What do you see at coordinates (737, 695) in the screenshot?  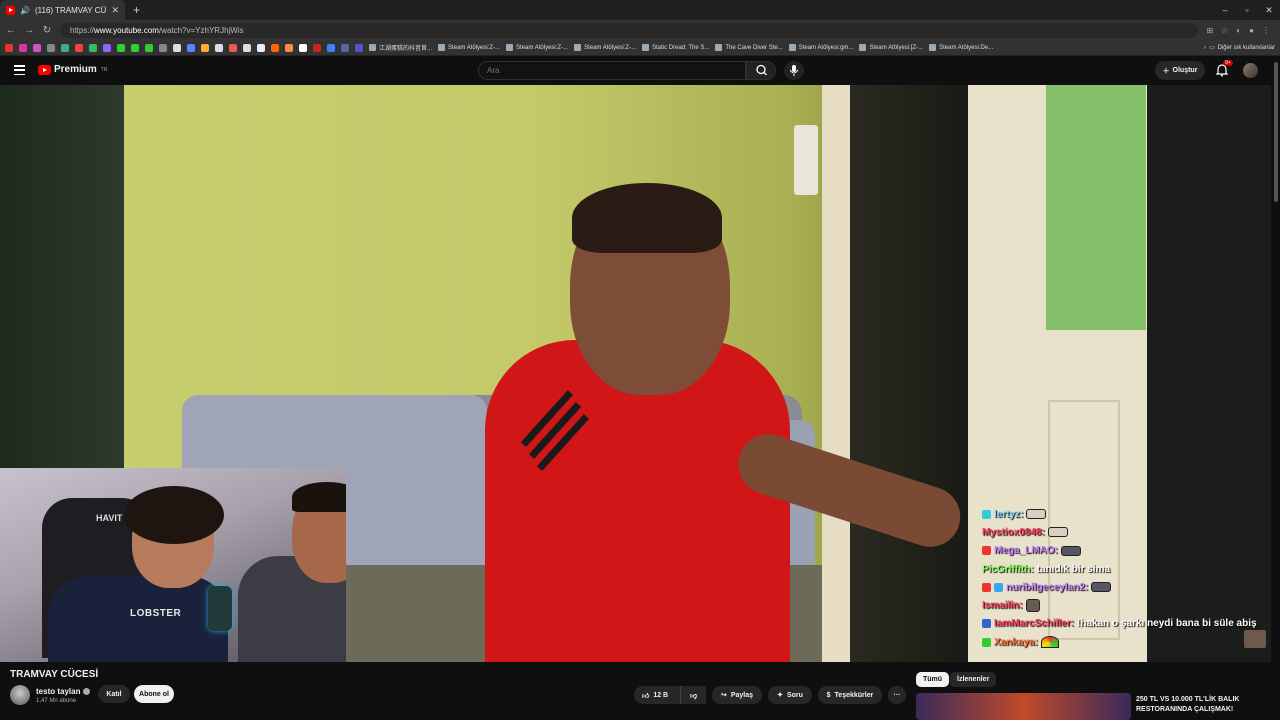 I see `share-button: ↪ Paylaş` at bounding box center [737, 695].